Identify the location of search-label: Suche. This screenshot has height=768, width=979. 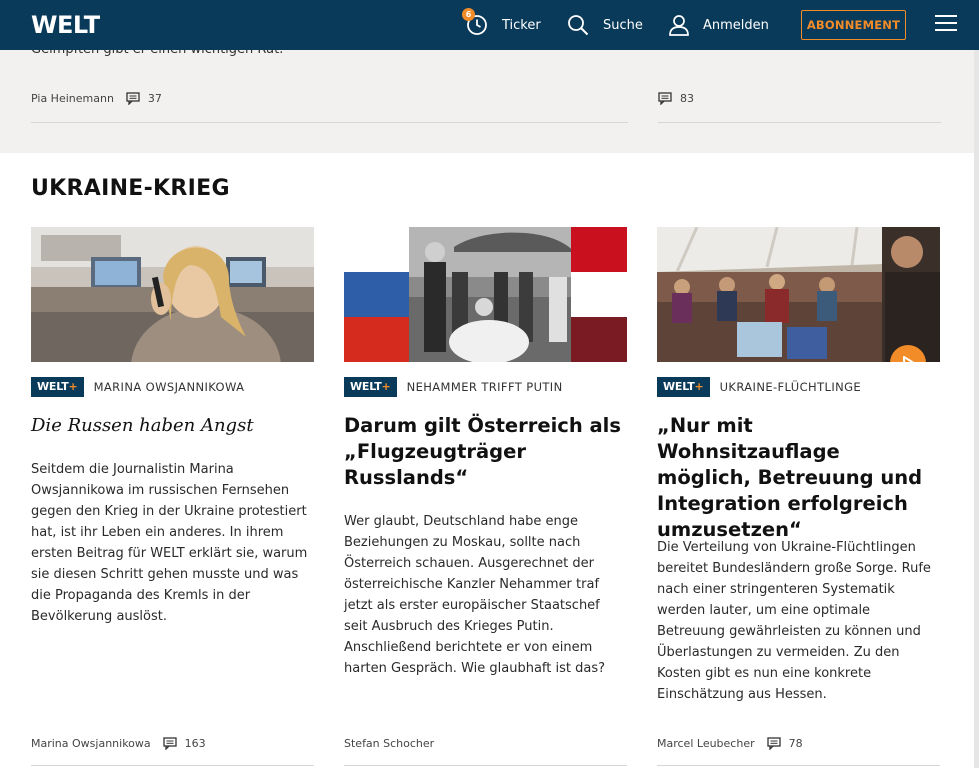
(623, 25).